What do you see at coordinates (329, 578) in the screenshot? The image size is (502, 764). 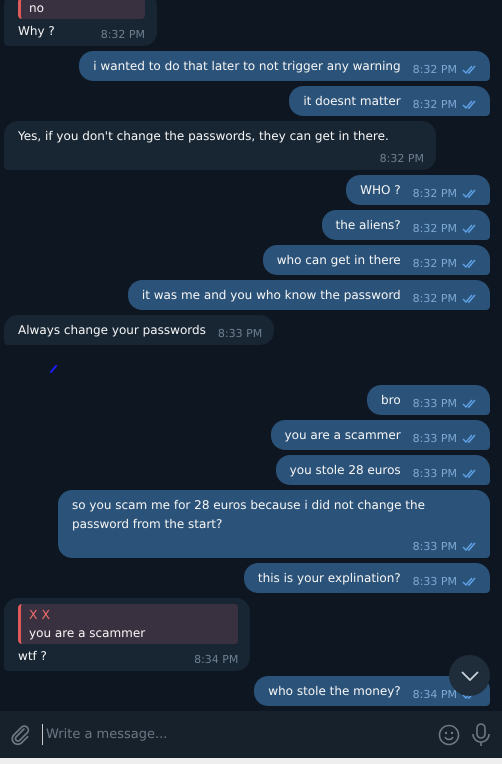 I see `message-text: this is your explination?` at bounding box center [329, 578].